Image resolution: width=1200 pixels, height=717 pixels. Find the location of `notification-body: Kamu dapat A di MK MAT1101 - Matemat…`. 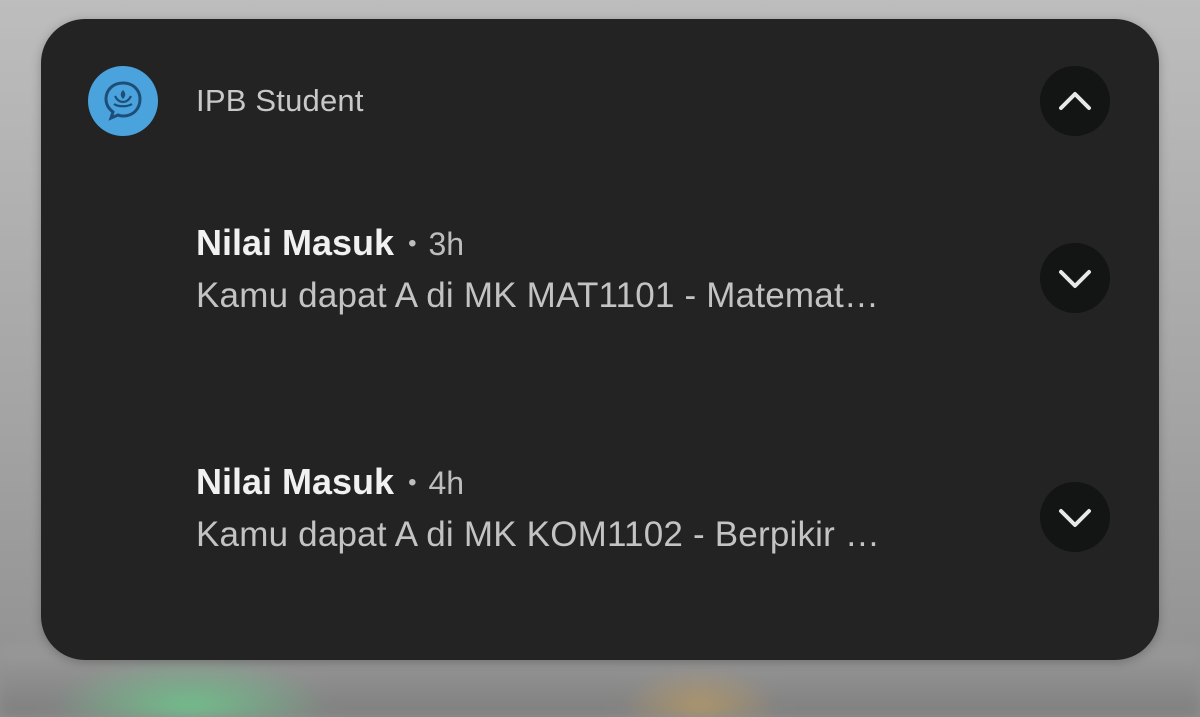

notification-body: Kamu dapat A di MK MAT1101 - Matemat… is located at coordinates (538, 295).